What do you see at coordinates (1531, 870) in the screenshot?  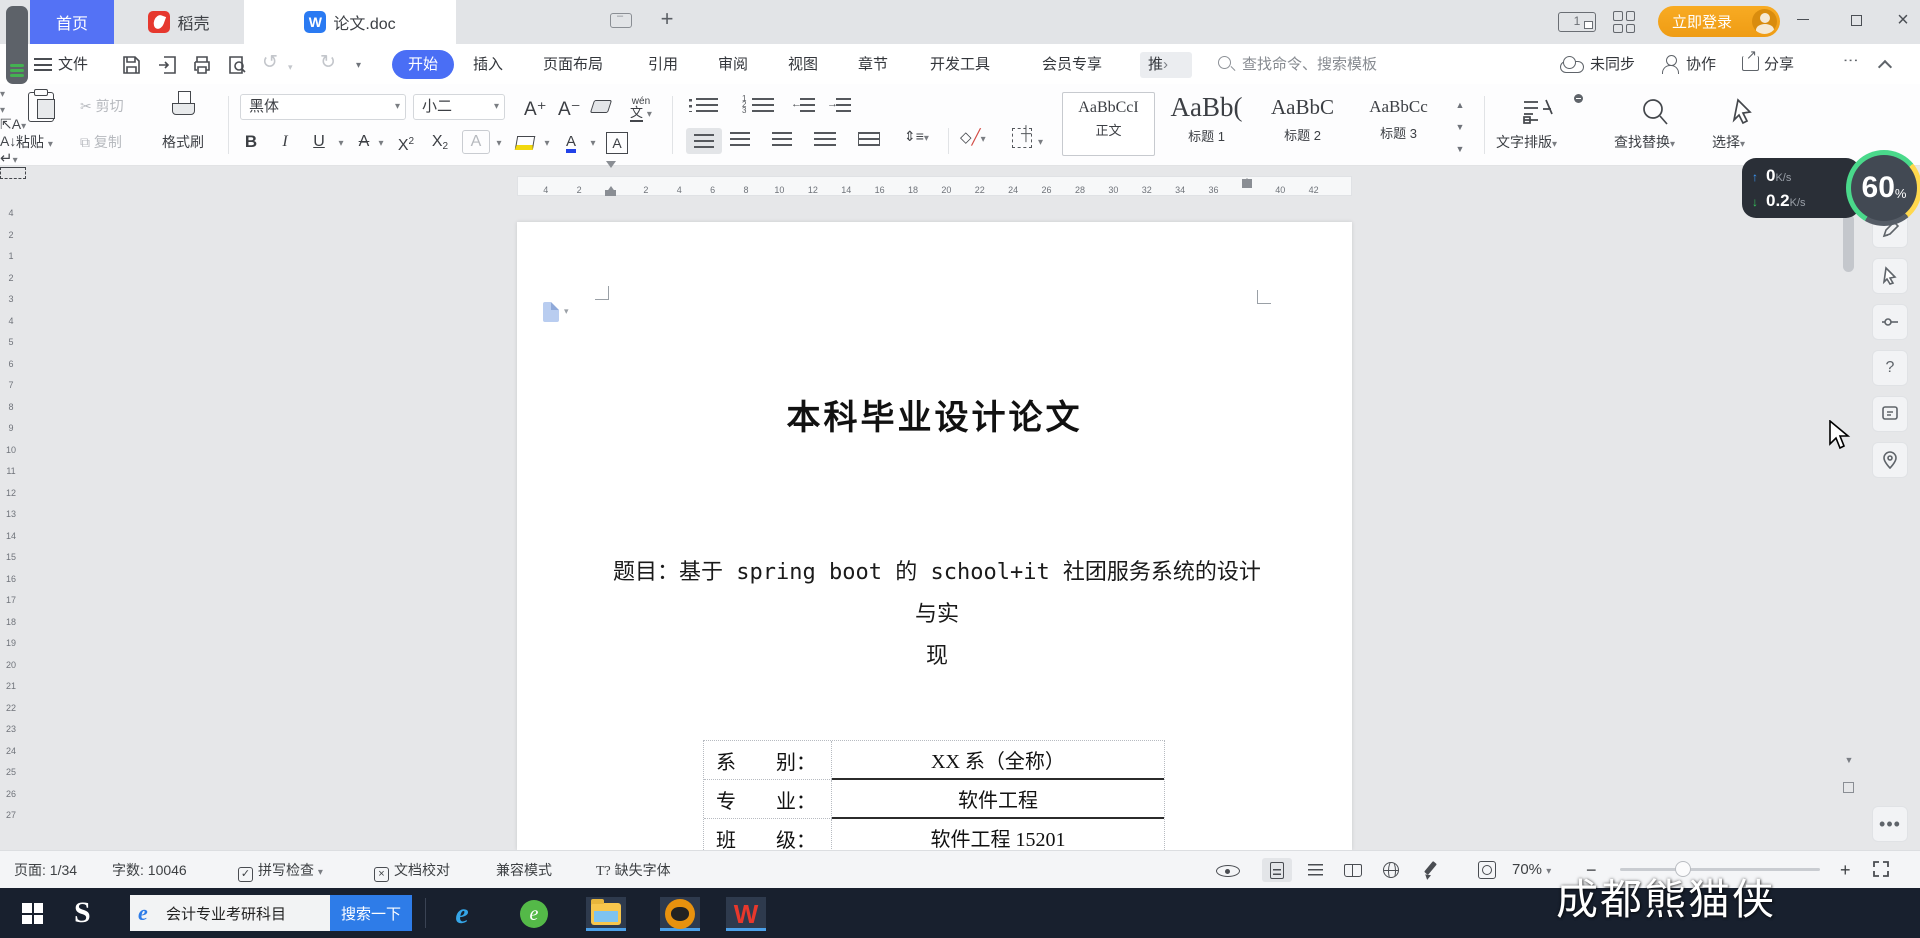 I see `zoom-level: 70% ▾` at bounding box center [1531, 870].